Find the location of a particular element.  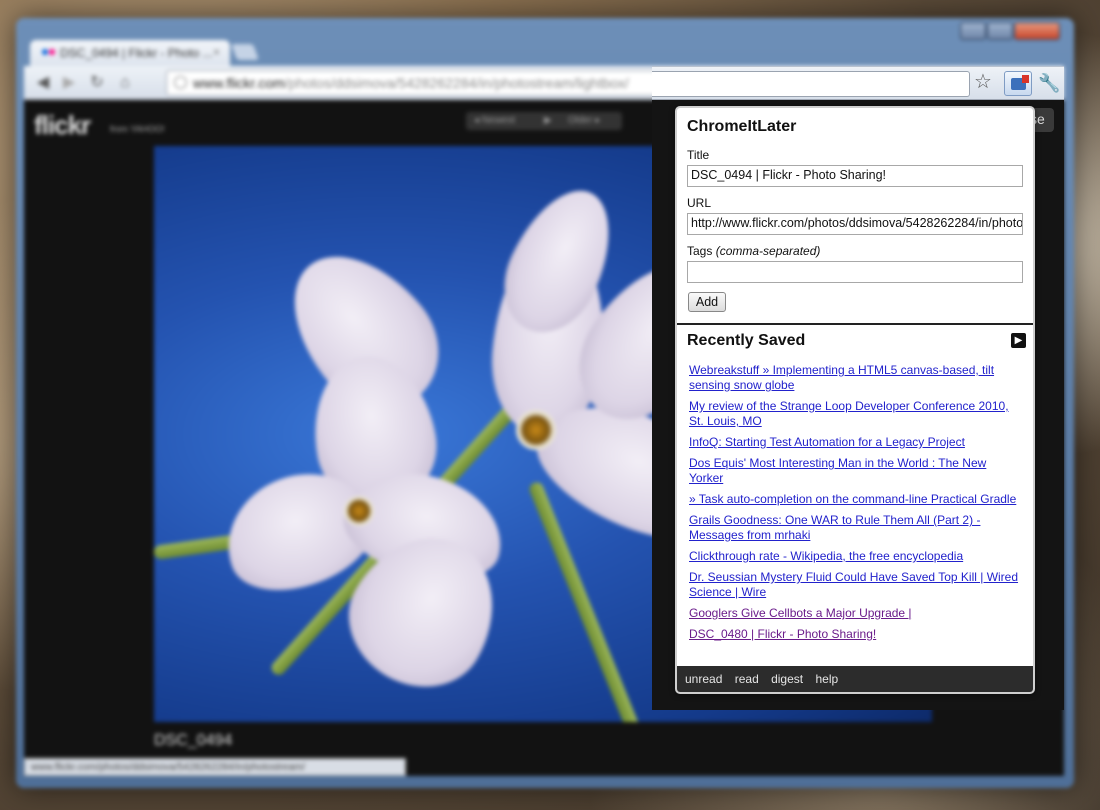

recent-item-link: DSC_0480 | Flickr - Photo Sharing! is located at coordinates (854, 634).